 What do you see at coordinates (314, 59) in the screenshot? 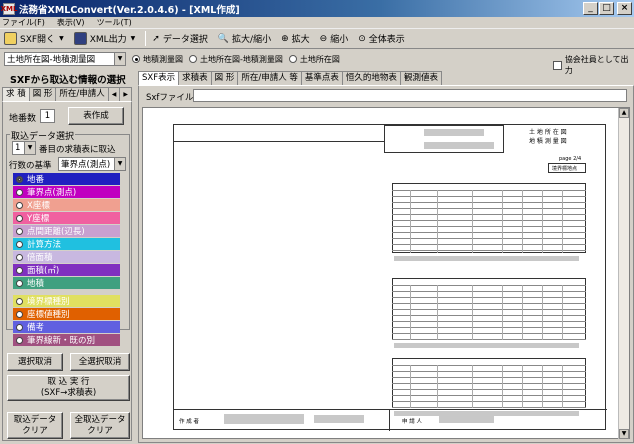
I see `radio-shozai: 土地所在図` at bounding box center [314, 59].